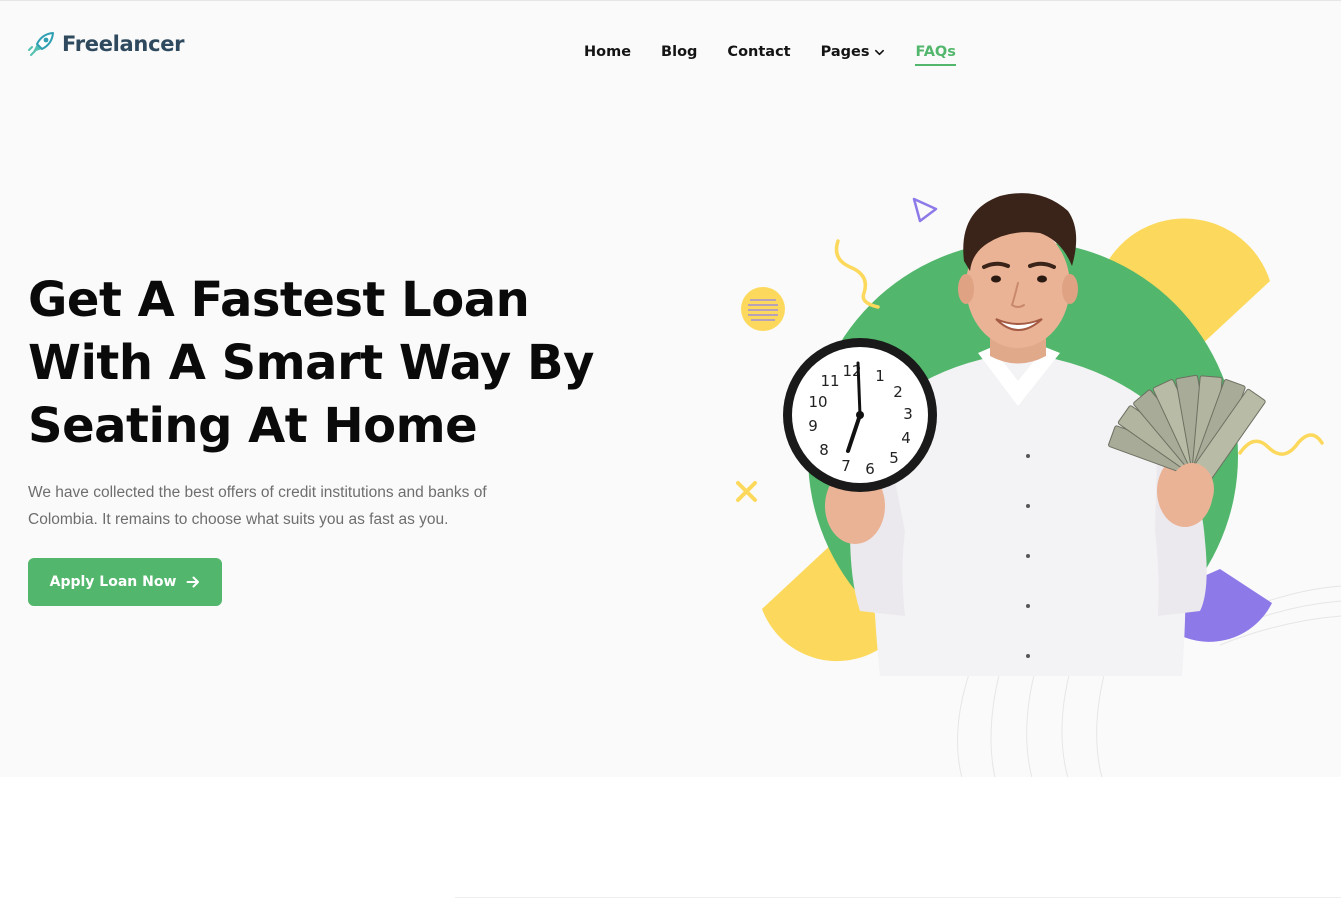 The height and width of the screenshot is (899, 1341). I want to click on yellow-squiggle-top, so click(857, 274).